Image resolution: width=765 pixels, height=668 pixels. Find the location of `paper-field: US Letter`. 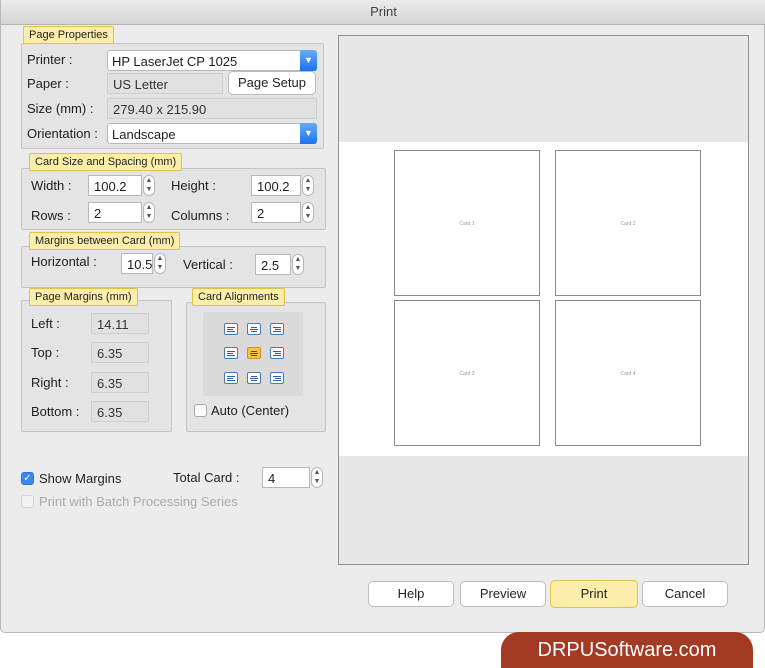

paper-field: US Letter is located at coordinates (165, 83).